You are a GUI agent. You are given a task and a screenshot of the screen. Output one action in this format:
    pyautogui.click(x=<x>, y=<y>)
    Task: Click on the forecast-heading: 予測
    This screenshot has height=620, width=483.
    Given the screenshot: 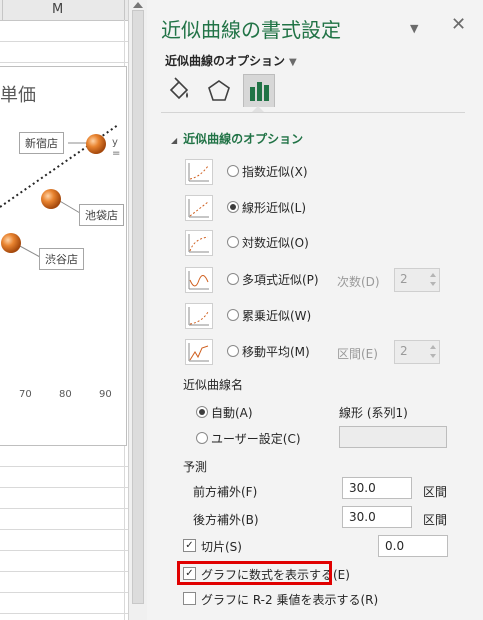 What is the action you would take?
    pyautogui.click(x=195, y=467)
    